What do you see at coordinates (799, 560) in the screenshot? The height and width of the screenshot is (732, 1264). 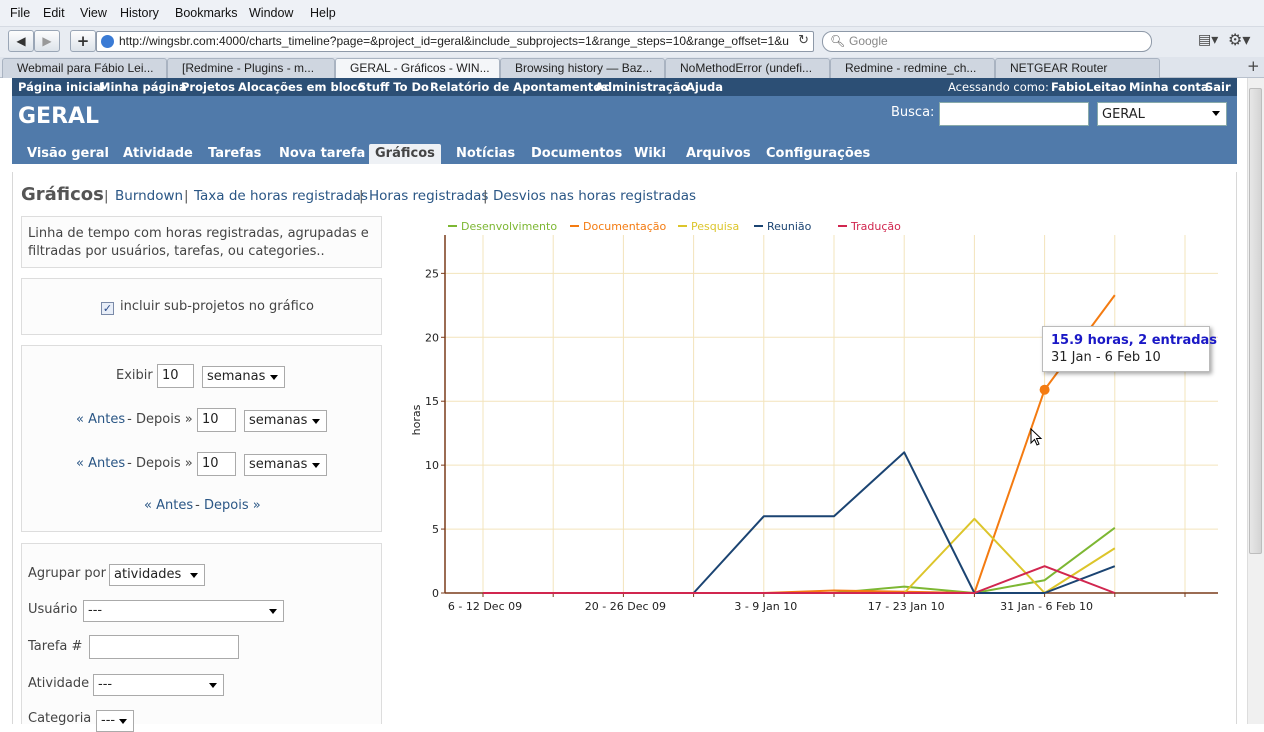 I see `series-line-desenvolvimento` at bounding box center [799, 560].